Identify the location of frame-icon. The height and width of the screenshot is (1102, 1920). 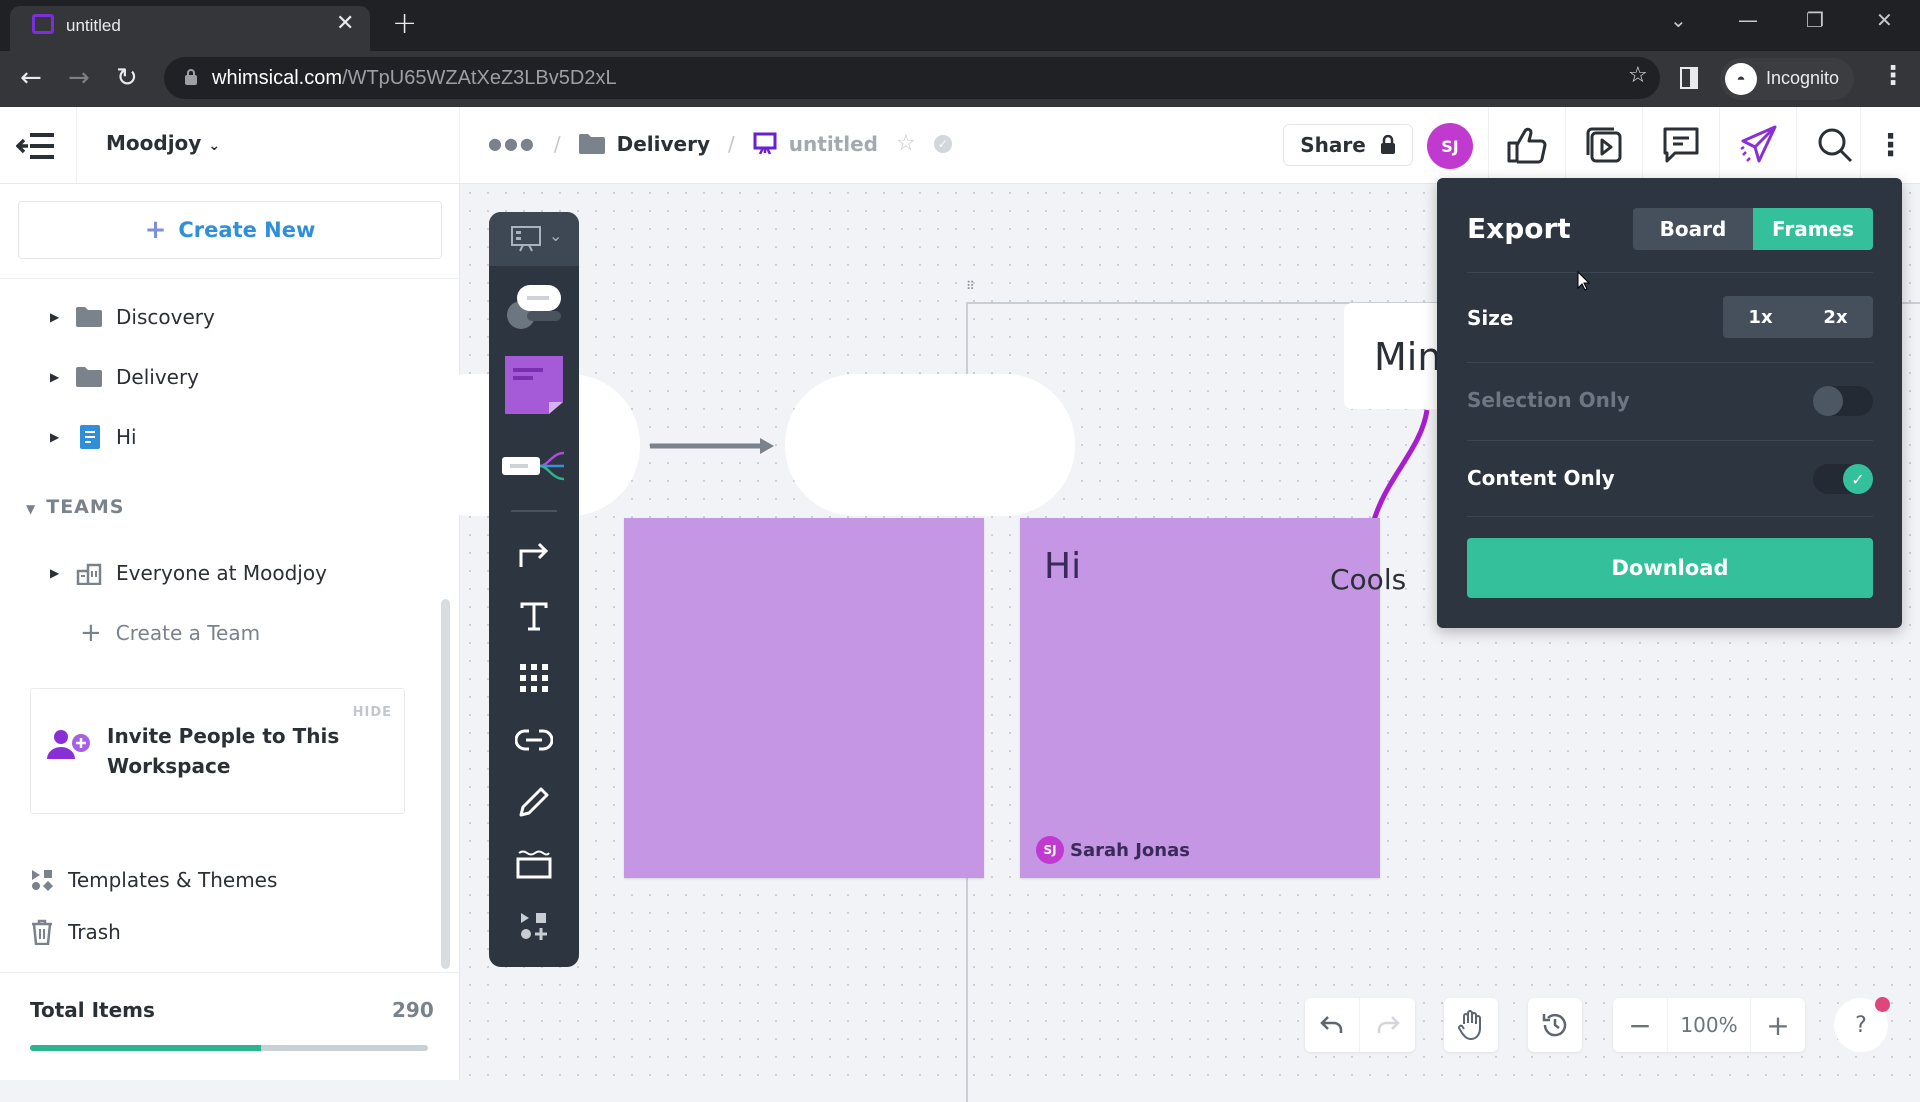
(534, 864).